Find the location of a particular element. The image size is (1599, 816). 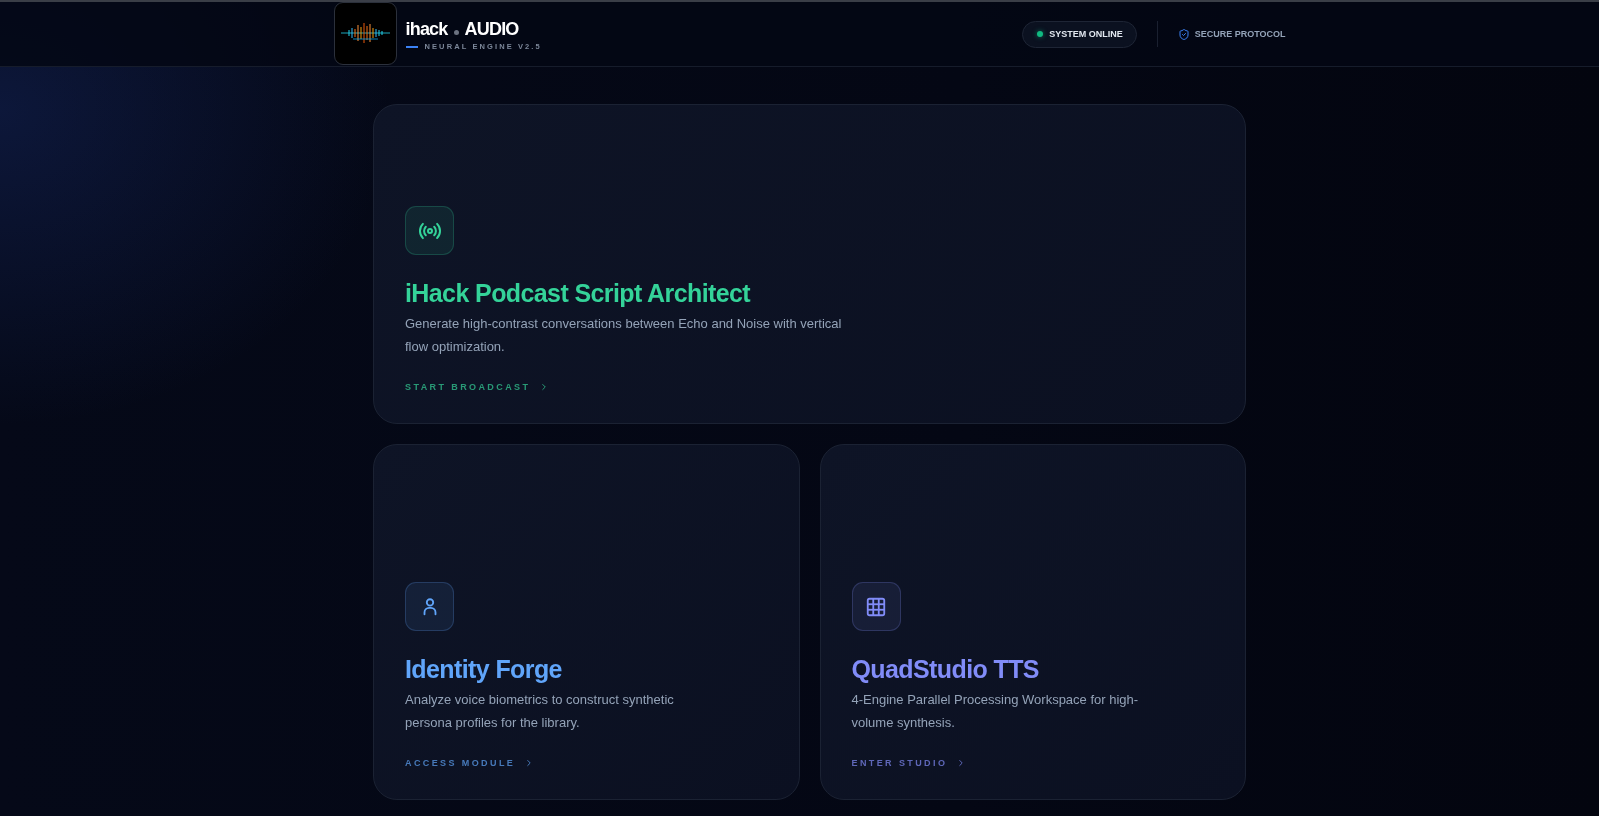

status-text: SYSTEM ONLINE is located at coordinates (1086, 34).